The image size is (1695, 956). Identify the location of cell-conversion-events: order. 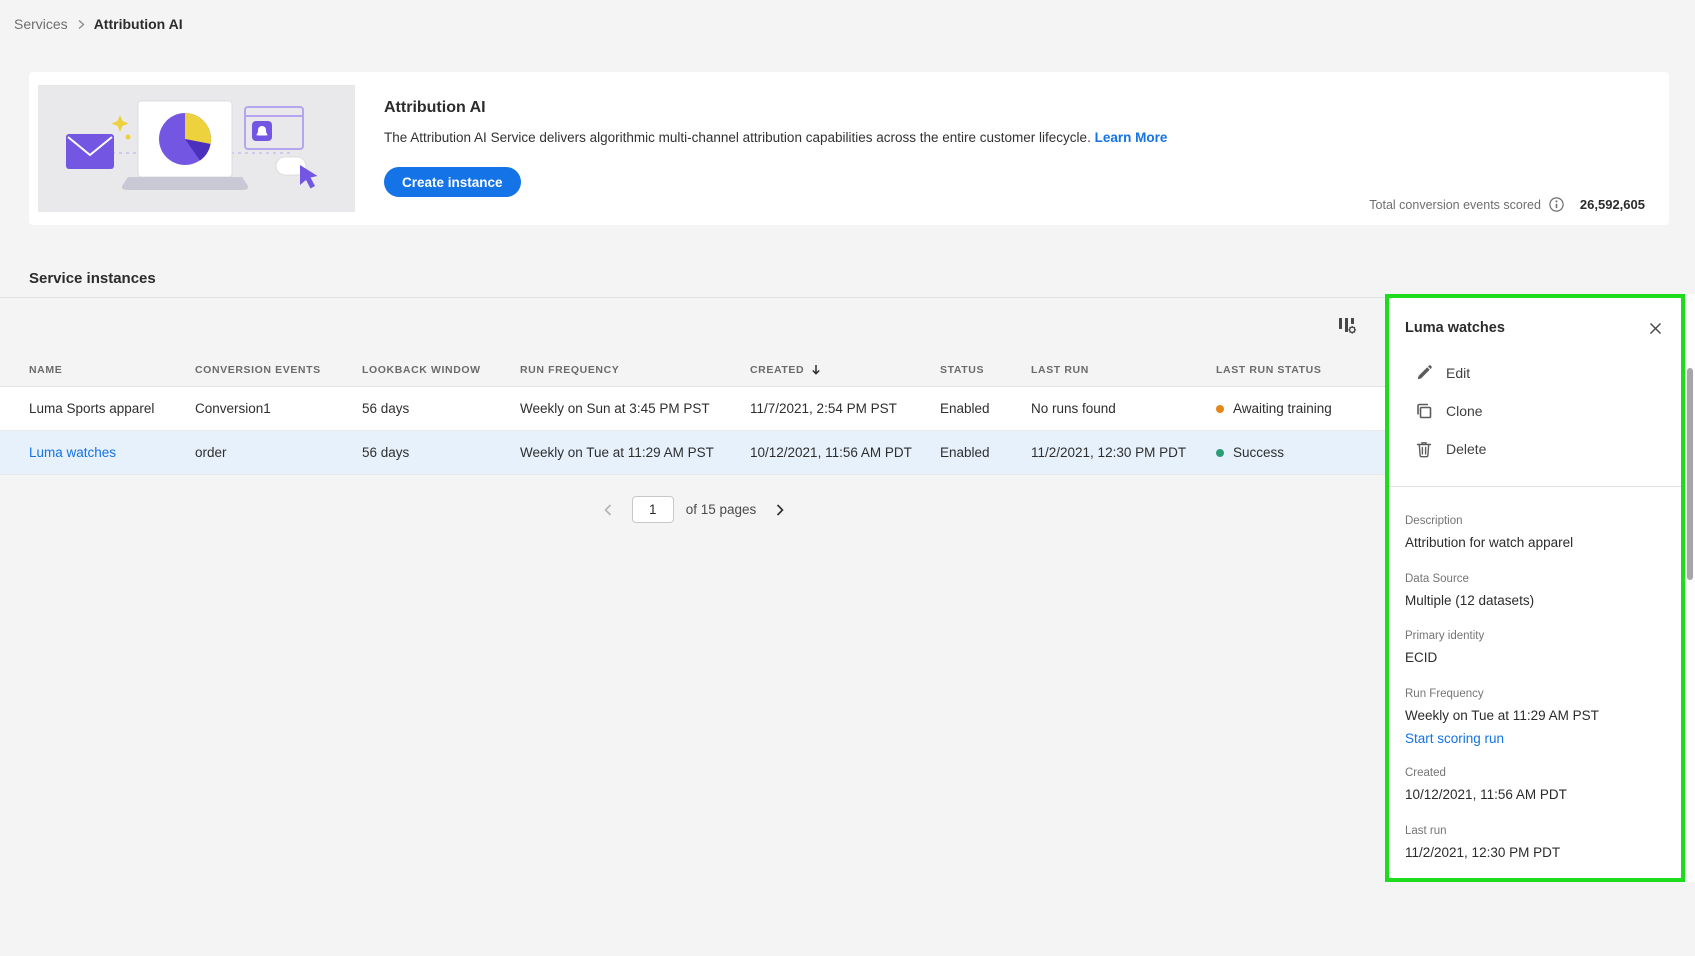
(211, 452).